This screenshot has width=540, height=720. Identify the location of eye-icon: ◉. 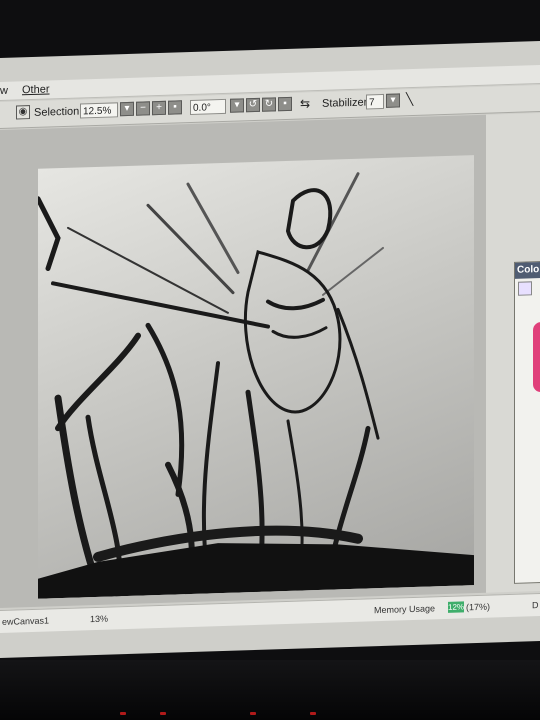
(23, 112).